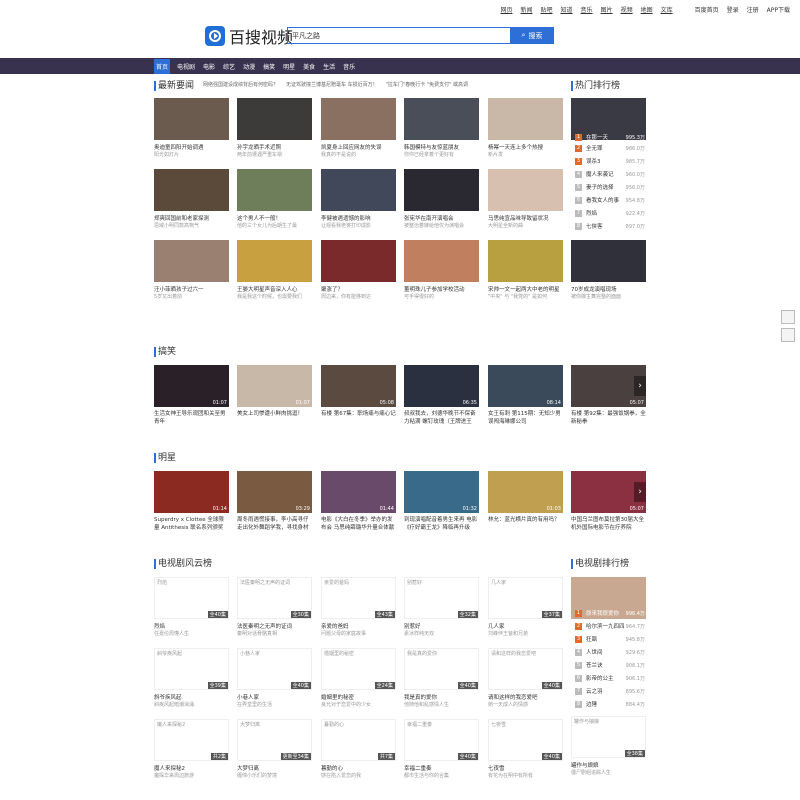 The width and height of the screenshot is (800, 800). I want to click on tv-title: 小巷人家, so click(274, 697).